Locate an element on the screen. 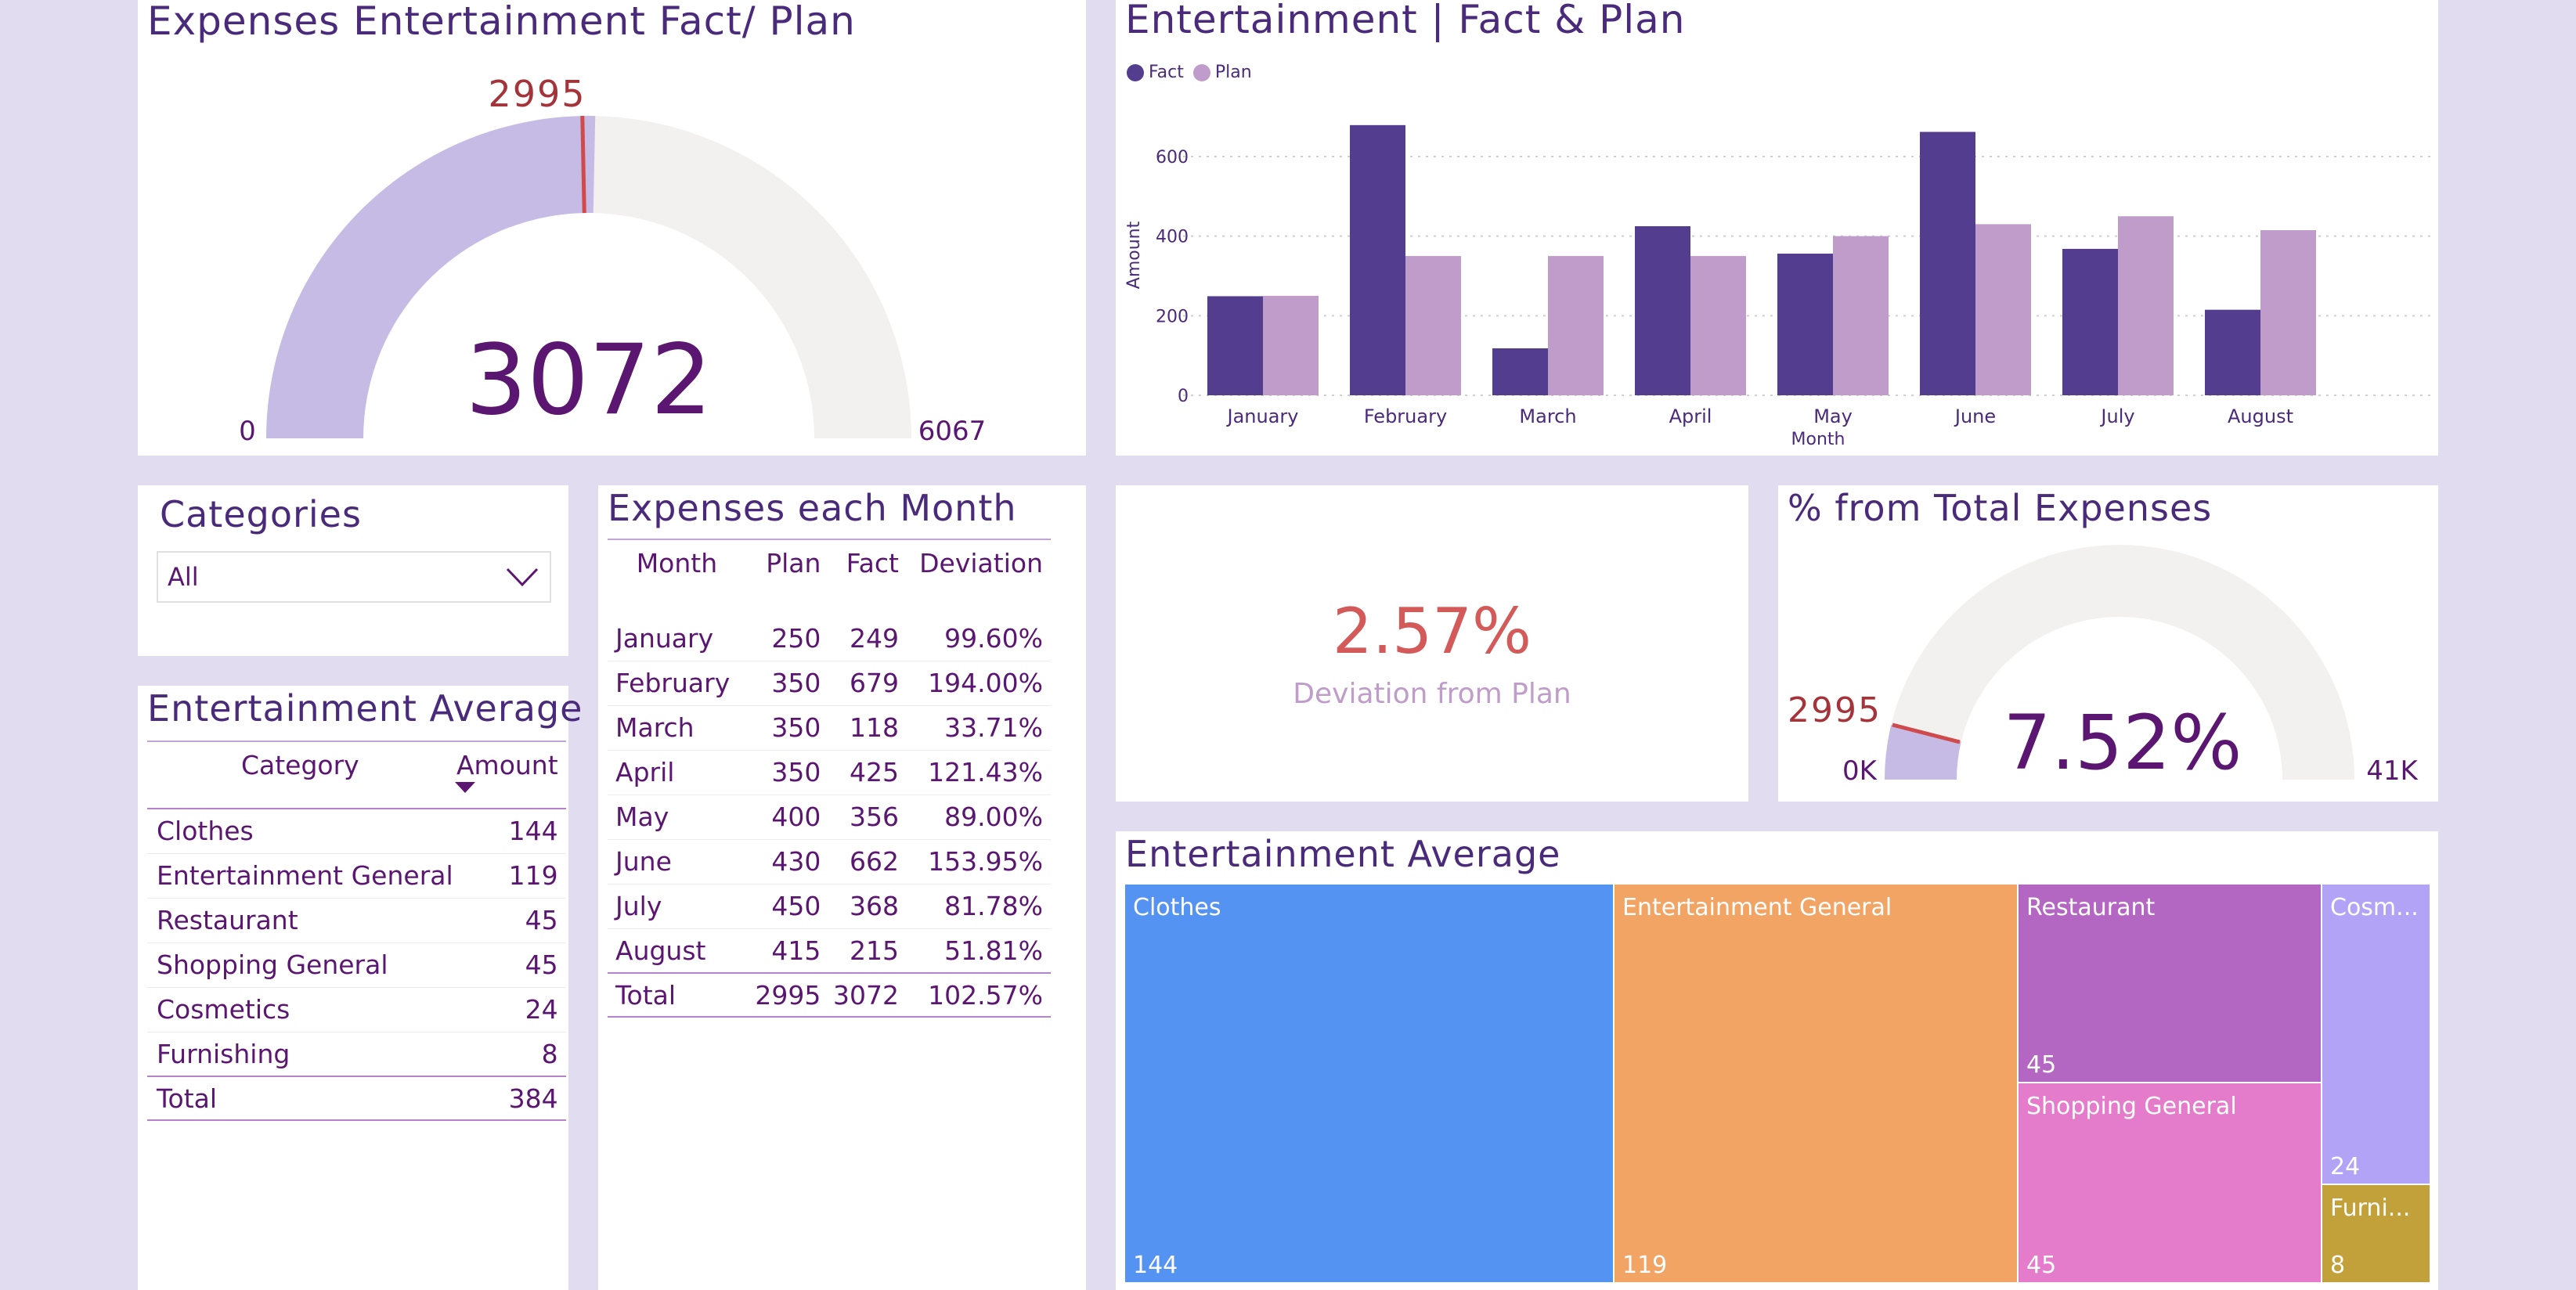 This screenshot has width=2576, height=1290. gauge-min-label: 0K is located at coordinates (1860, 771).